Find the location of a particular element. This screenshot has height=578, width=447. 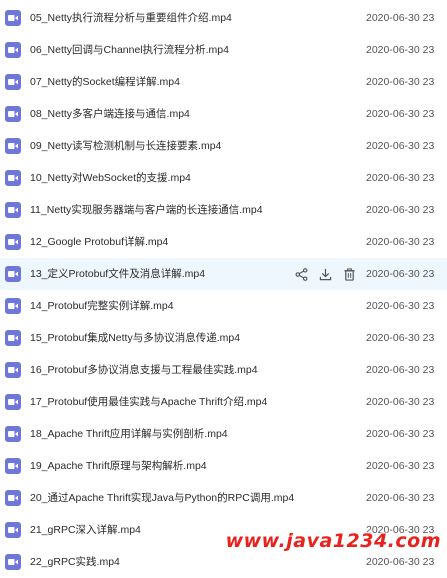

file-name: 08_Netty多客户端连接与通信.mp4 is located at coordinates (110, 114).